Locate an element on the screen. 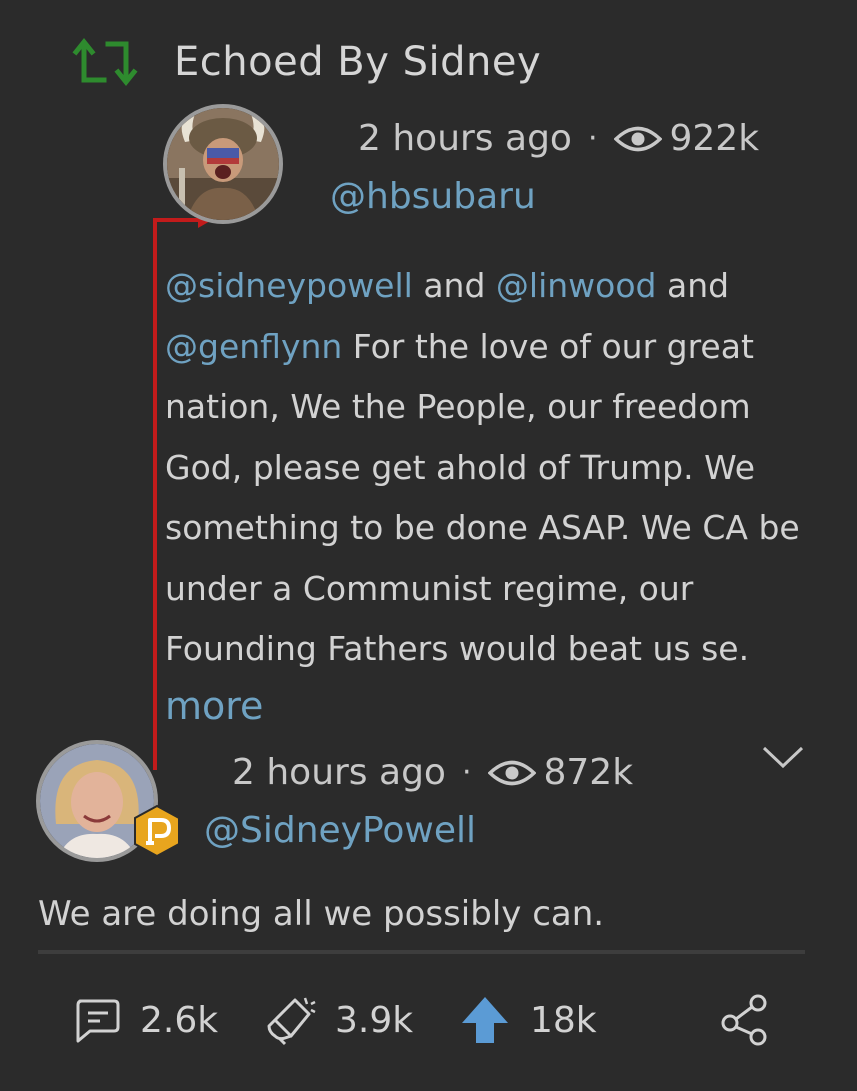  echo-header: Echoed By Sidney is located at coordinates (303, 62).